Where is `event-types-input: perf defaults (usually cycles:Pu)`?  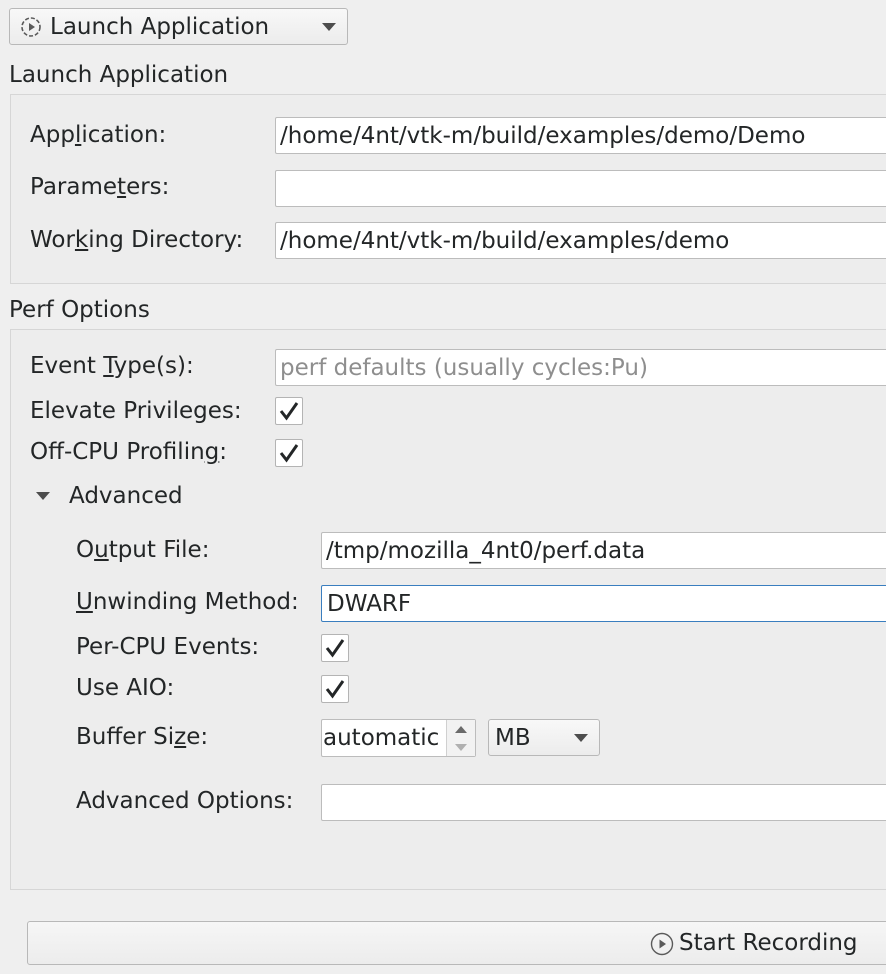
event-types-input: perf defaults (usually cycles:Pu) is located at coordinates (580, 367).